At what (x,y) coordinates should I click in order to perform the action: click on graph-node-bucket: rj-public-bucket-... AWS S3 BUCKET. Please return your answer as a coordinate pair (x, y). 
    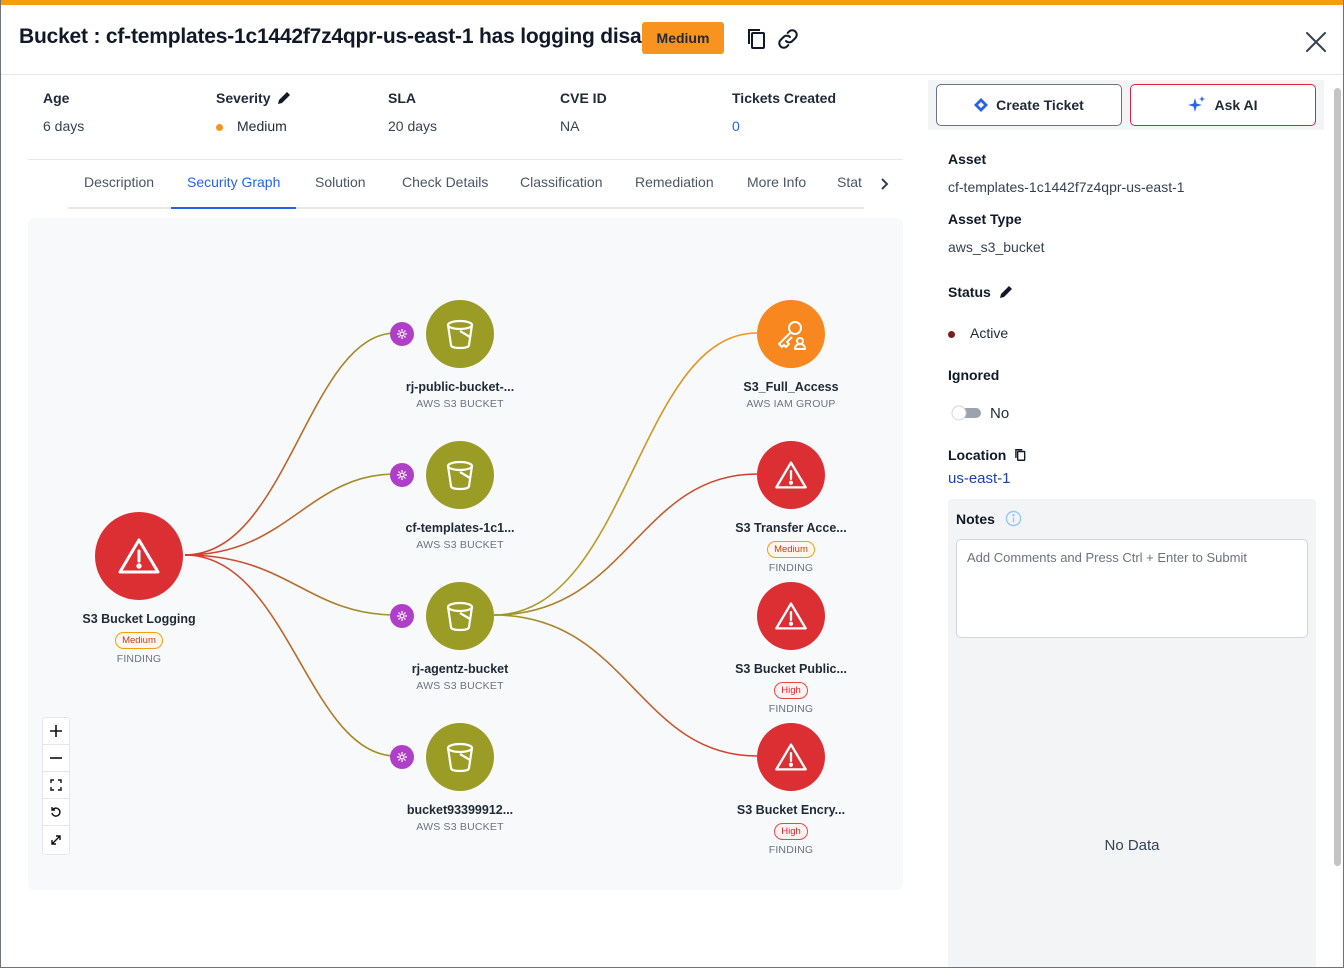
    Looking at the image, I should click on (460, 355).